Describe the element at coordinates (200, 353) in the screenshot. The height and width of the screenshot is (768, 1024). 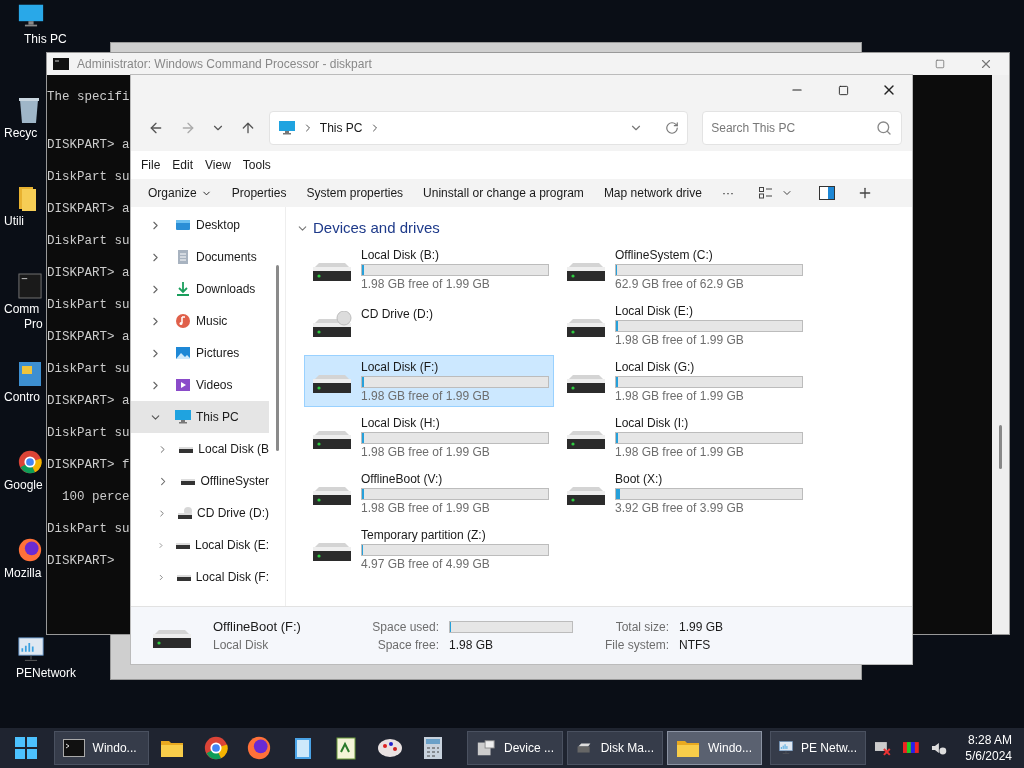
I see `tree-item: Pictures` at that location.